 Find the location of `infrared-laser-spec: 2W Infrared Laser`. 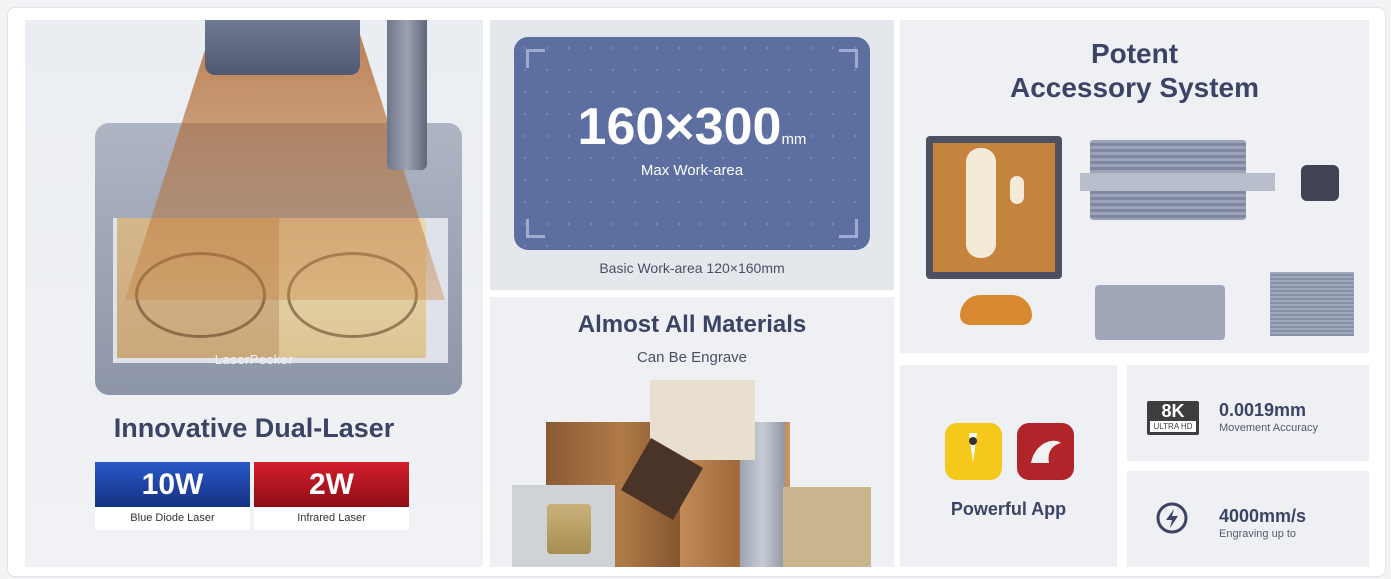

infrared-laser-spec: 2W Infrared Laser is located at coordinates (331, 496).